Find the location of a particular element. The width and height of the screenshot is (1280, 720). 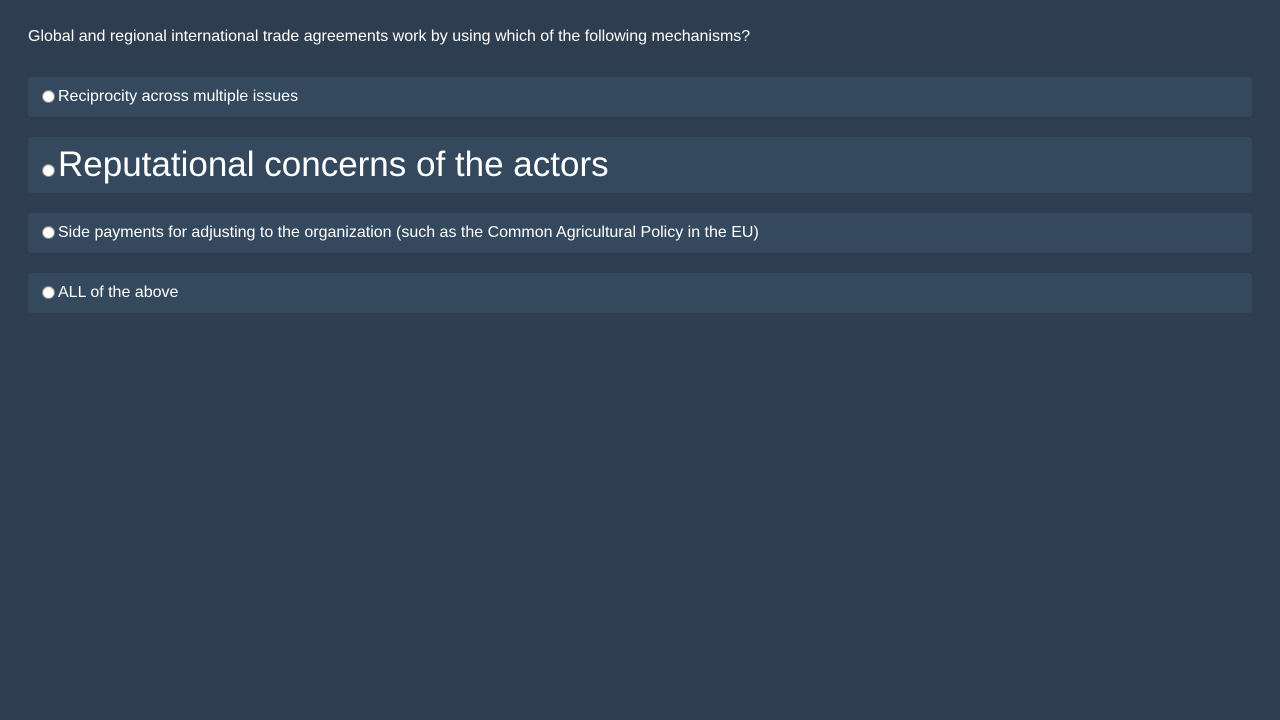

answer-label: ALL of the above is located at coordinates (118, 292).